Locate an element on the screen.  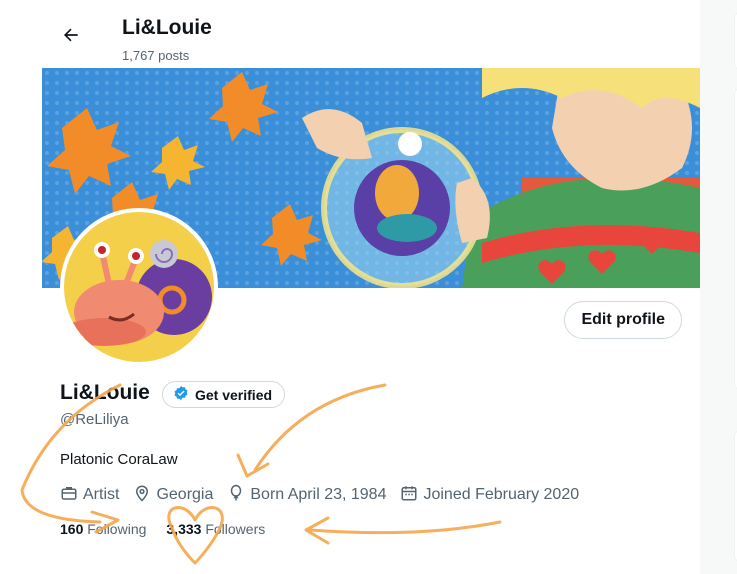
meta-birthday-text: Born April 23, 1984 is located at coordinates (318, 494).